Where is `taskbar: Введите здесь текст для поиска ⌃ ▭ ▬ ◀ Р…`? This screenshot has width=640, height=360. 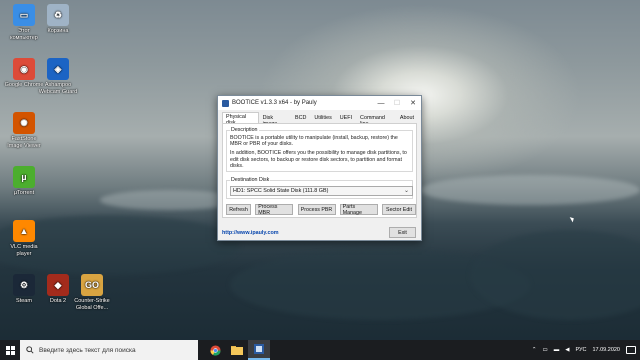 taskbar: Введите здесь текст для поиска ⌃ ▭ ▬ ◀ Р… is located at coordinates (320, 350).